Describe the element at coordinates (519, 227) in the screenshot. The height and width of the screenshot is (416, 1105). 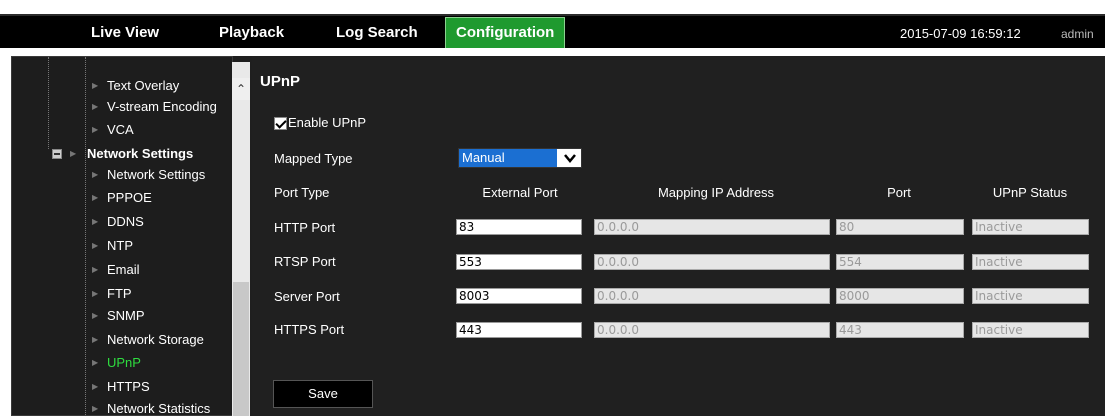
I see `external-port-field: 83` at that location.